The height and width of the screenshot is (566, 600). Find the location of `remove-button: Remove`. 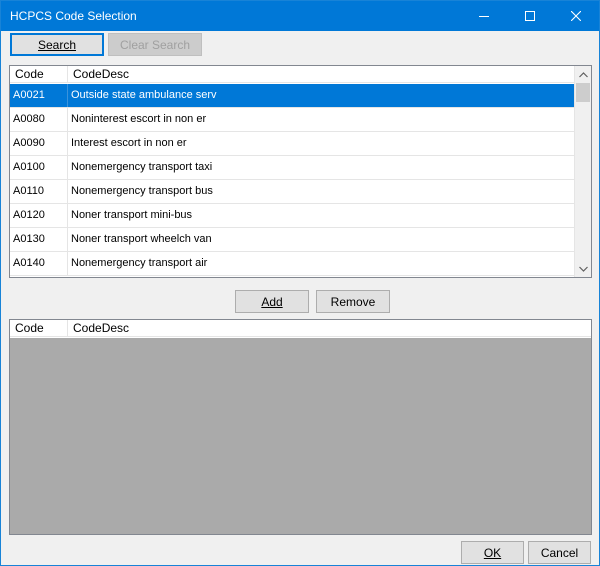

remove-button: Remove is located at coordinates (353, 301).